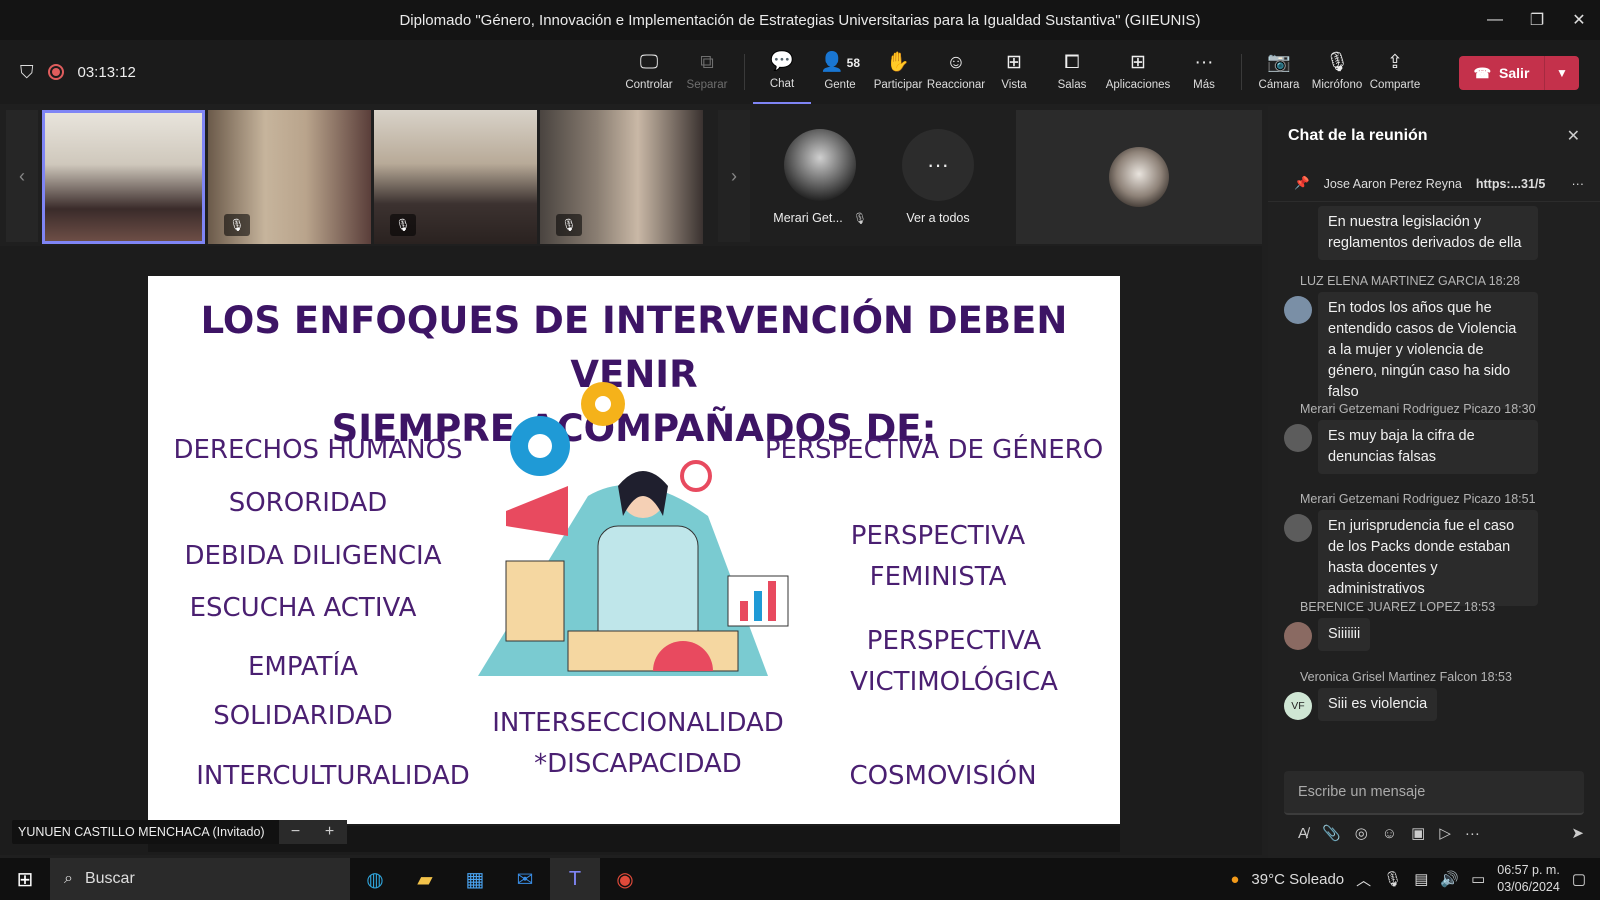  Describe the element at coordinates (1577, 833) in the screenshot. I see `send-icon: ➤` at that location.